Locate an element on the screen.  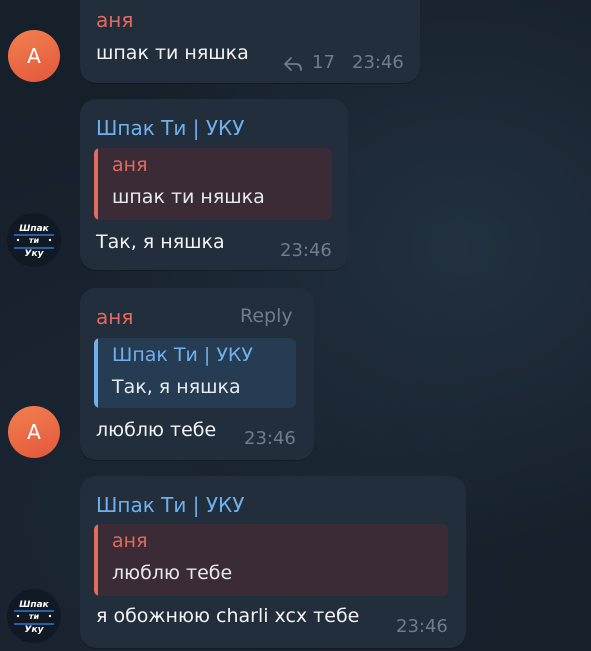
quoted-message: аня люблю тебе is located at coordinates (271, 560).